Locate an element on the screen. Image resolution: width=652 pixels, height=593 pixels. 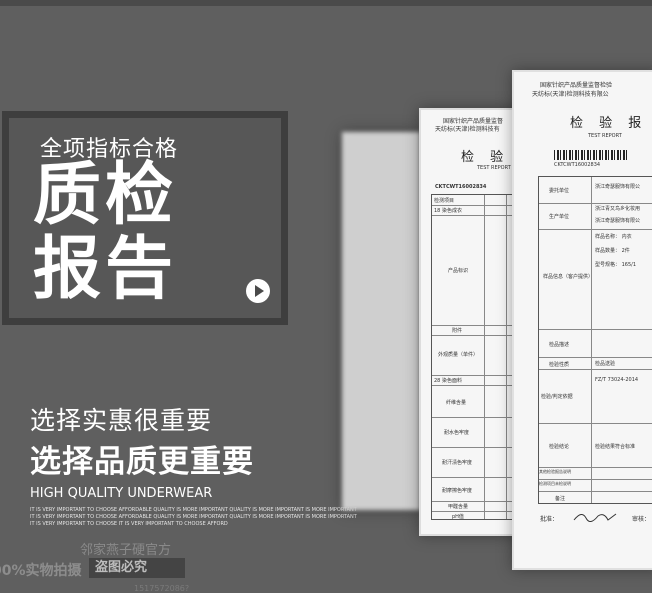
watermark-no-steal: 盗图必究 is located at coordinates (137, 568).